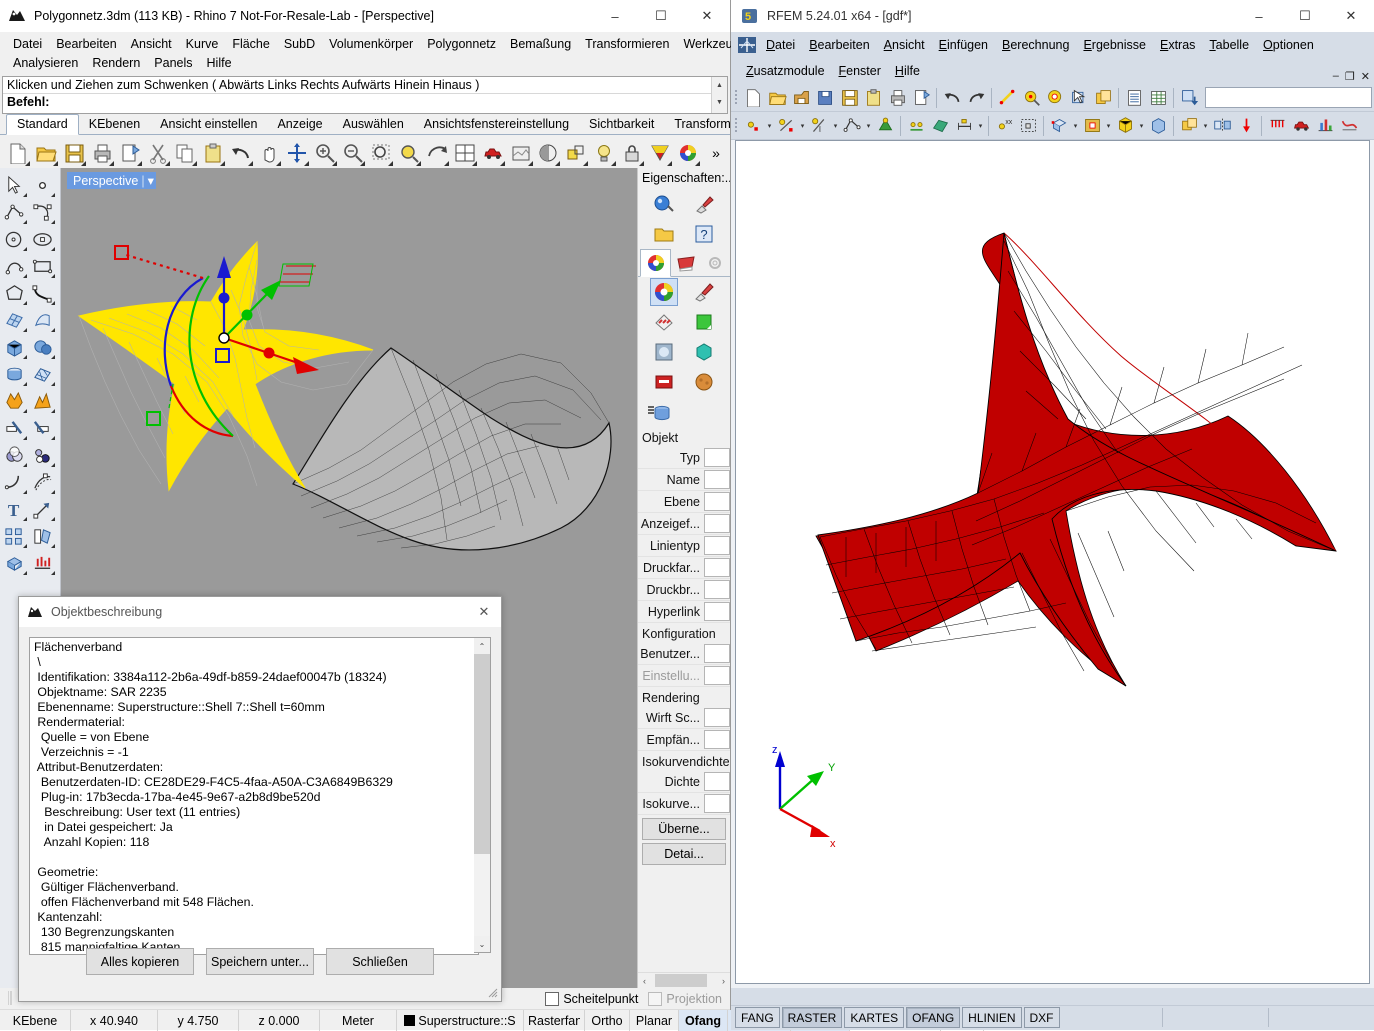 The image size is (1374, 1031). I want to click on statusbar-planar: Planar, so click(654, 1020).